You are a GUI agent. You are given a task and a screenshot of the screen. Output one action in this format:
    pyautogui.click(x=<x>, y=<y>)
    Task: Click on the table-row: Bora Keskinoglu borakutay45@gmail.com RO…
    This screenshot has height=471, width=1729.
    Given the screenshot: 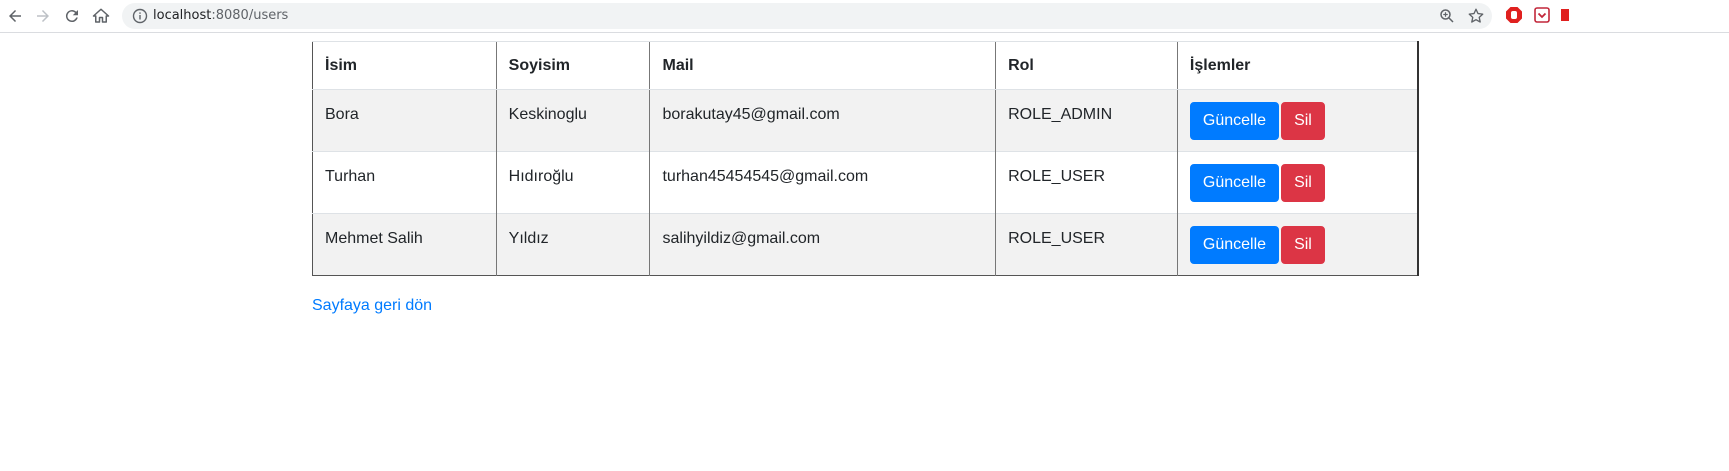 What is the action you would take?
    pyautogui.click(x=865, y=120)
    